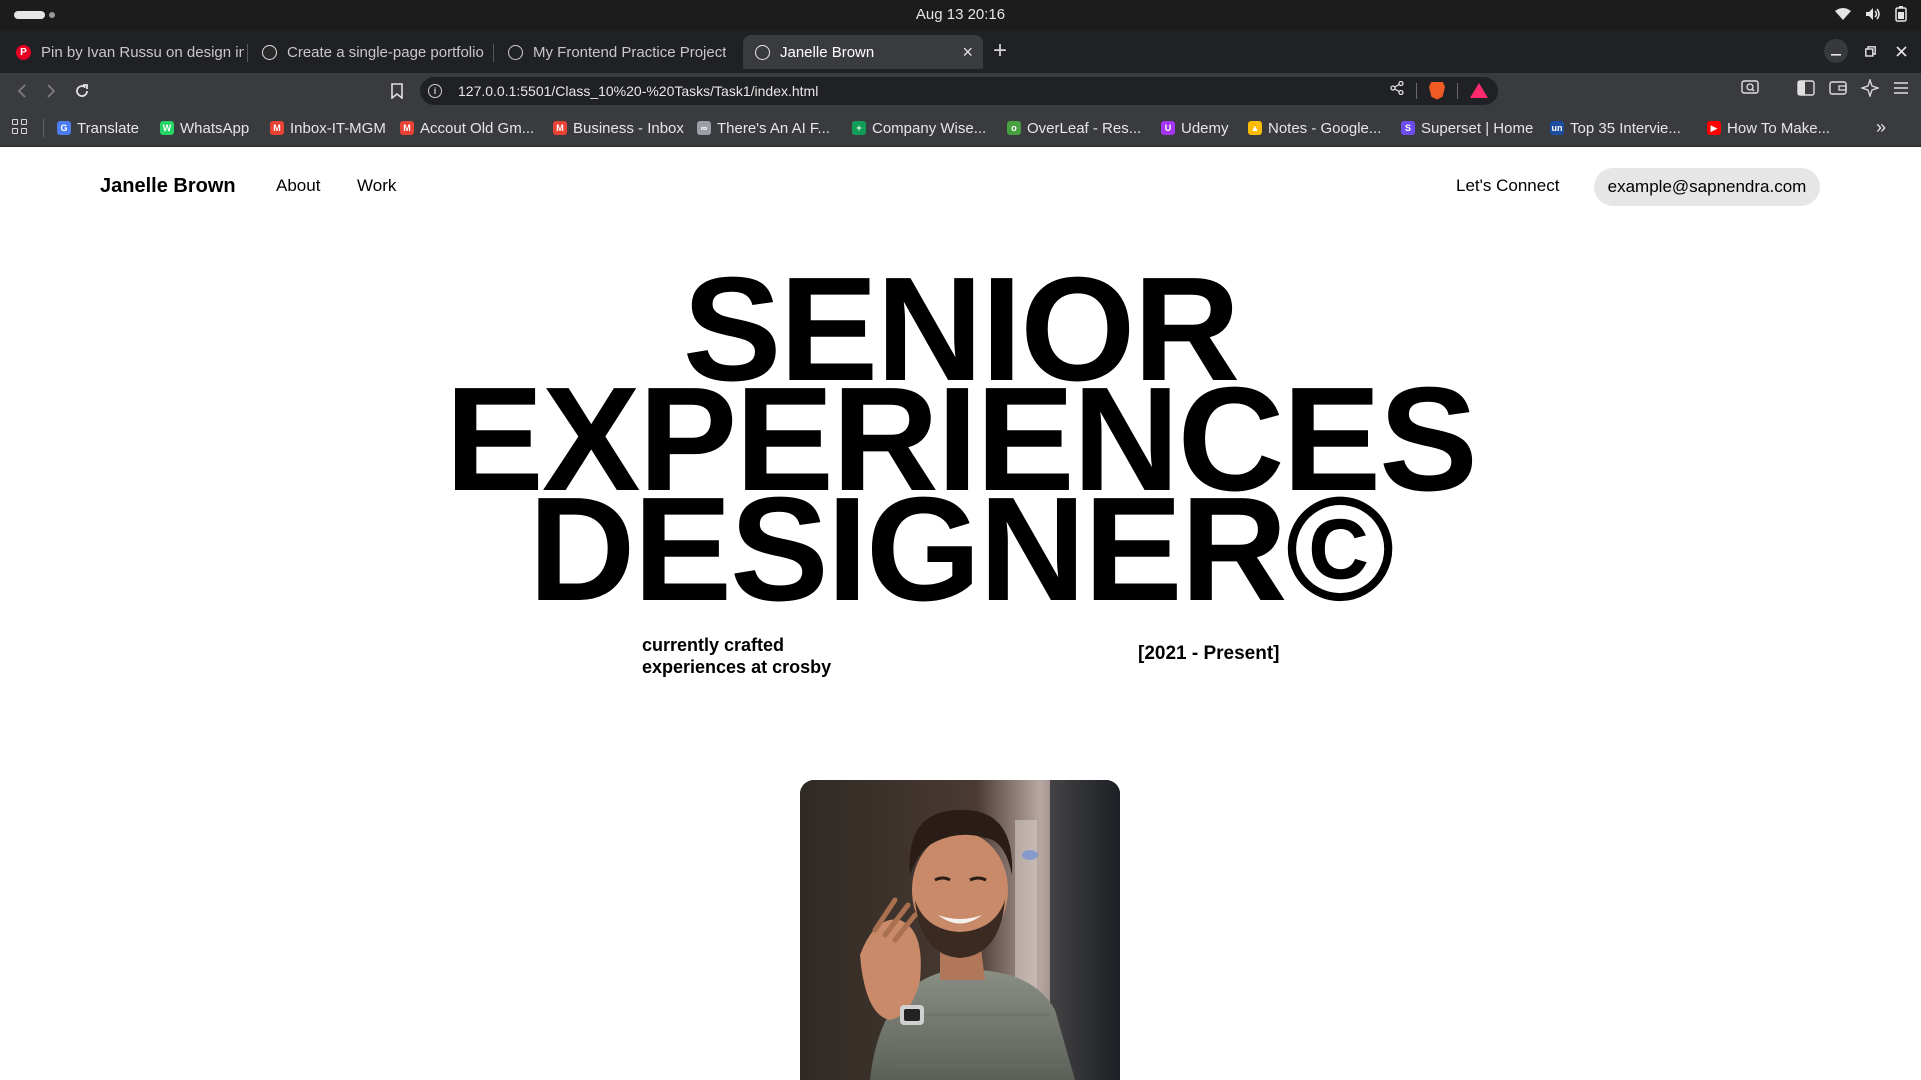 The width and height of the screenshot is (1921, 1080). I want to click on tab-title: Pin by Ivan Russu on design in, so click(142, 52).